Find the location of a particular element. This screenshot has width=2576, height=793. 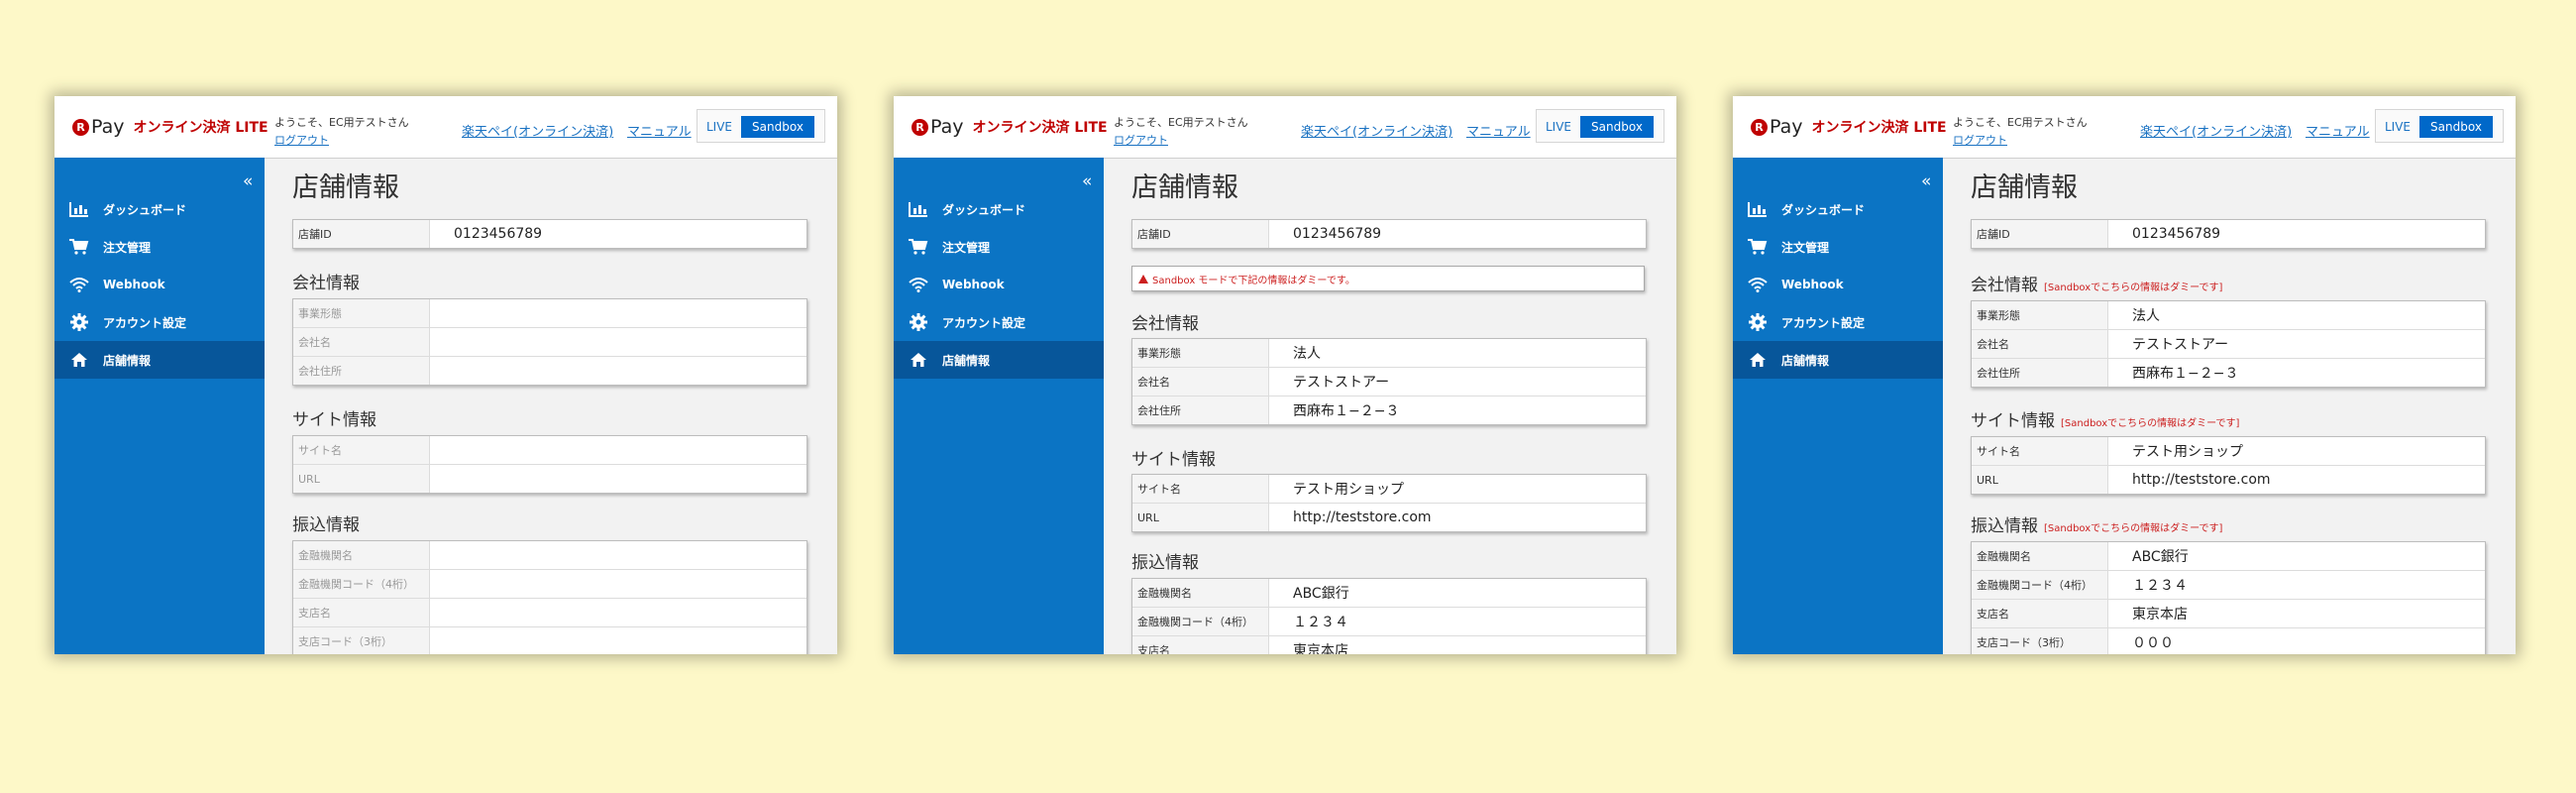

site-table: サイト名 URL is located at coordinates (549, 464).